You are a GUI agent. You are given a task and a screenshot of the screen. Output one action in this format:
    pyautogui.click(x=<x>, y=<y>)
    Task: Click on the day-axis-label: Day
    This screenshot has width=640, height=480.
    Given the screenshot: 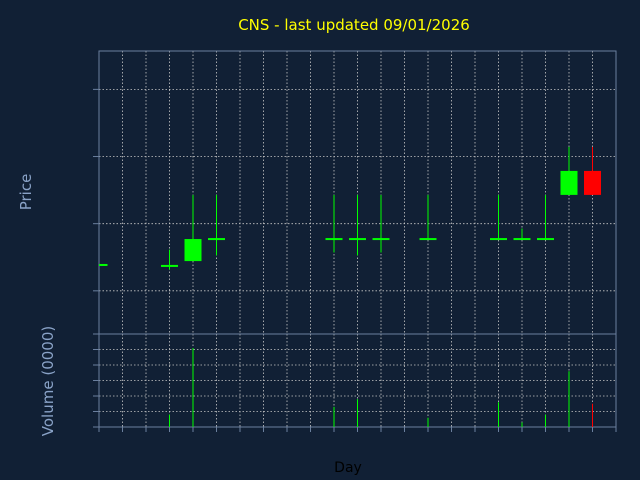 What is the action you would take?
    pyautogui.click(x=348, y=468)
    